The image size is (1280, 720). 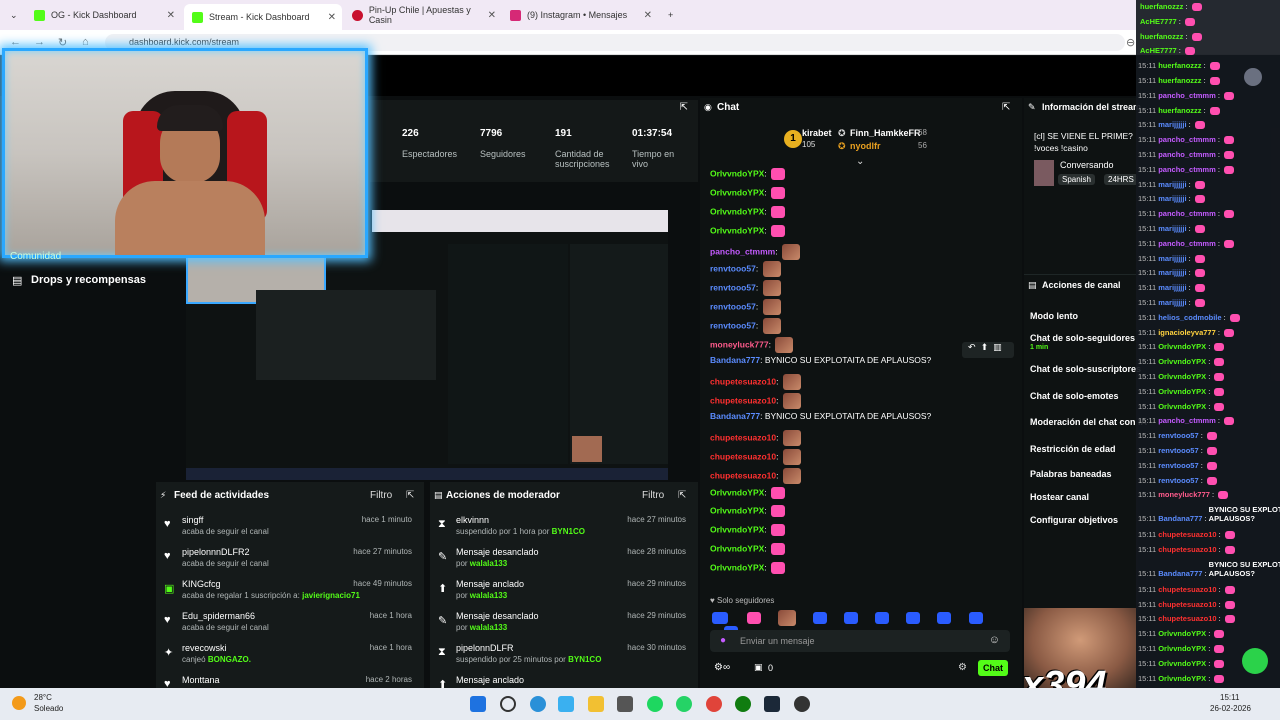 I want to click on activity-user: KINGcfcg, so click(x=201, y=584).